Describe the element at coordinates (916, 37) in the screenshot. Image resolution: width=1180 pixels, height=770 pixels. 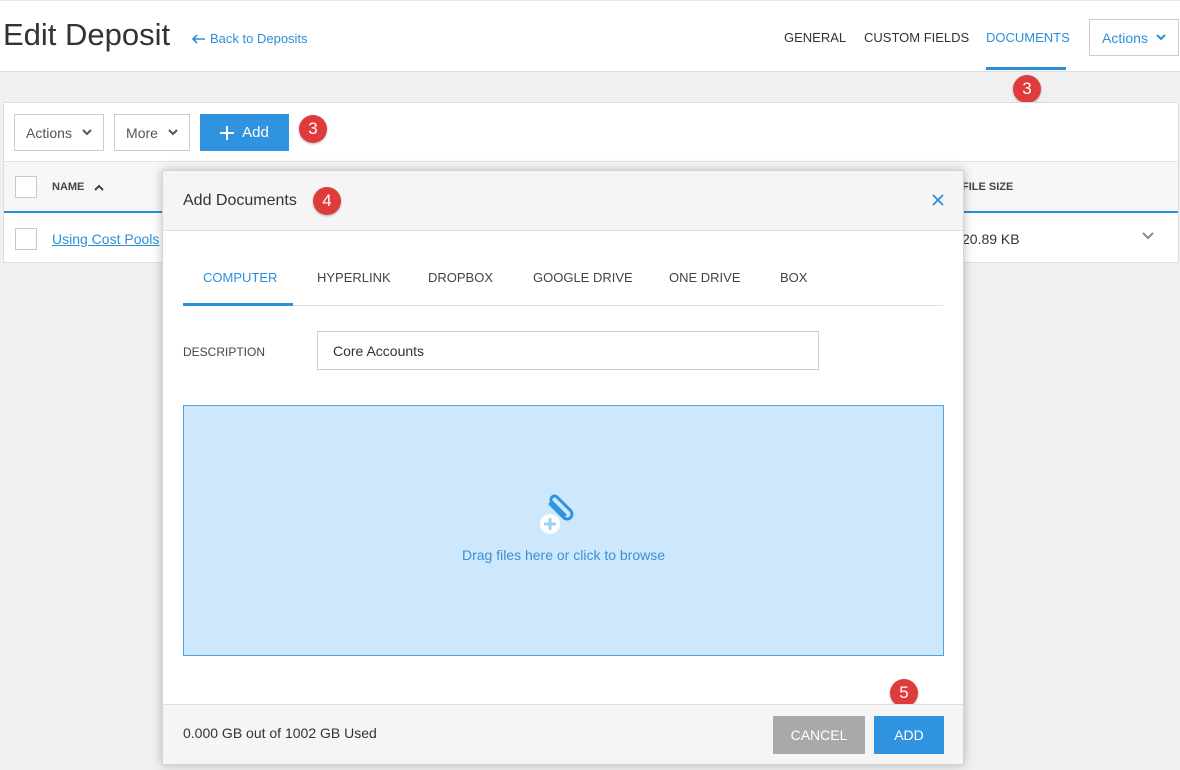
I see `tab-custom-fields: CUSTOM FIELDS` at that location.